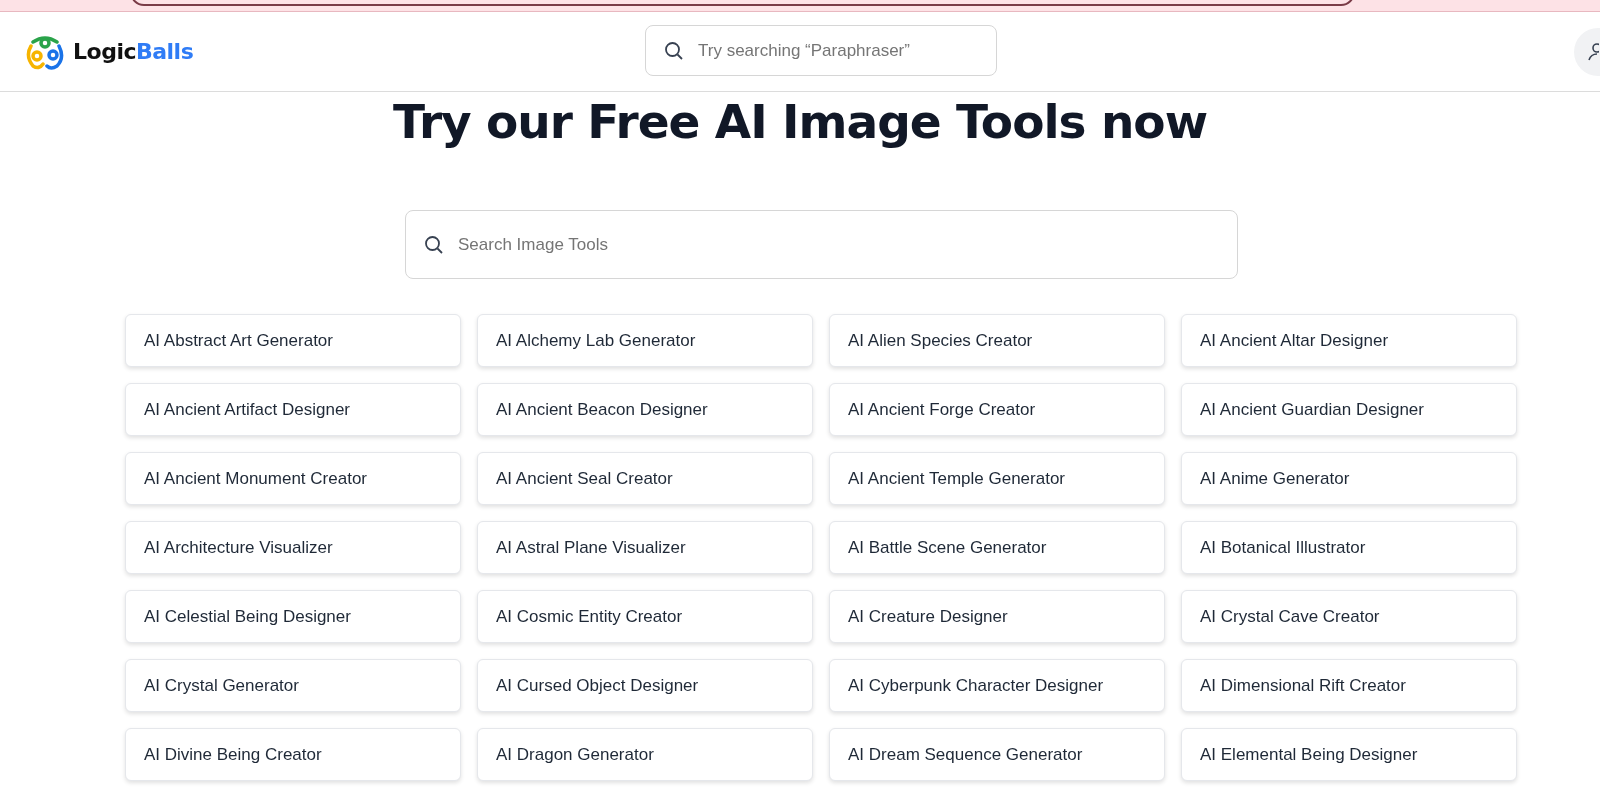 The height and width of the screenshot is (801, 1600). Describe the element at coordinates (1349, 409) in the screenshot. I see `tool-card-link: AI Ancient Guardian Designer` at that location.